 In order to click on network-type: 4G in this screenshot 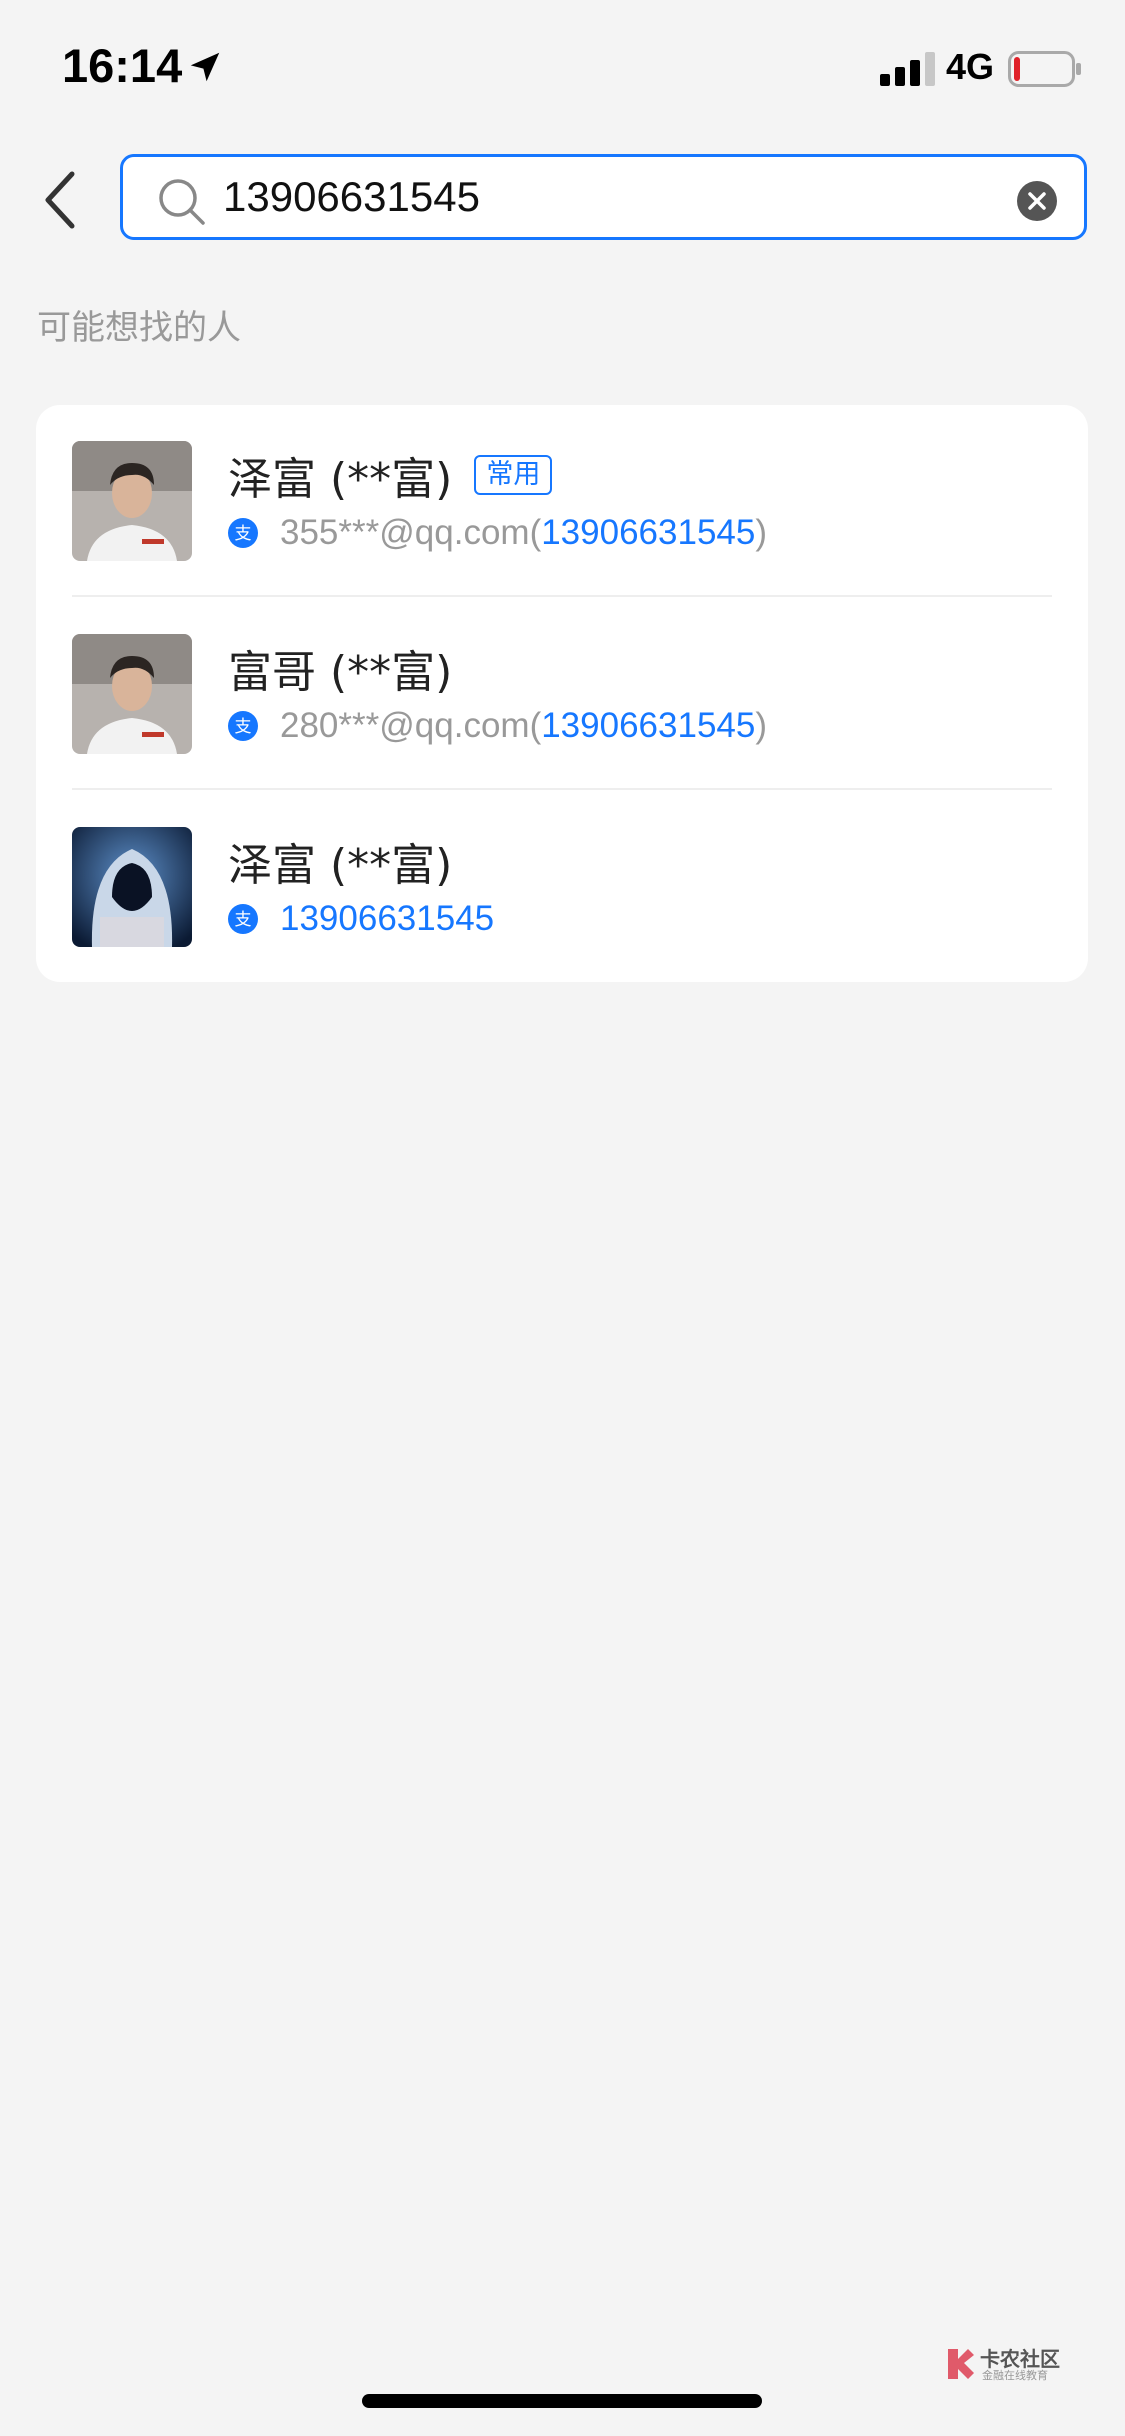, I will do `click(970, 66)`.